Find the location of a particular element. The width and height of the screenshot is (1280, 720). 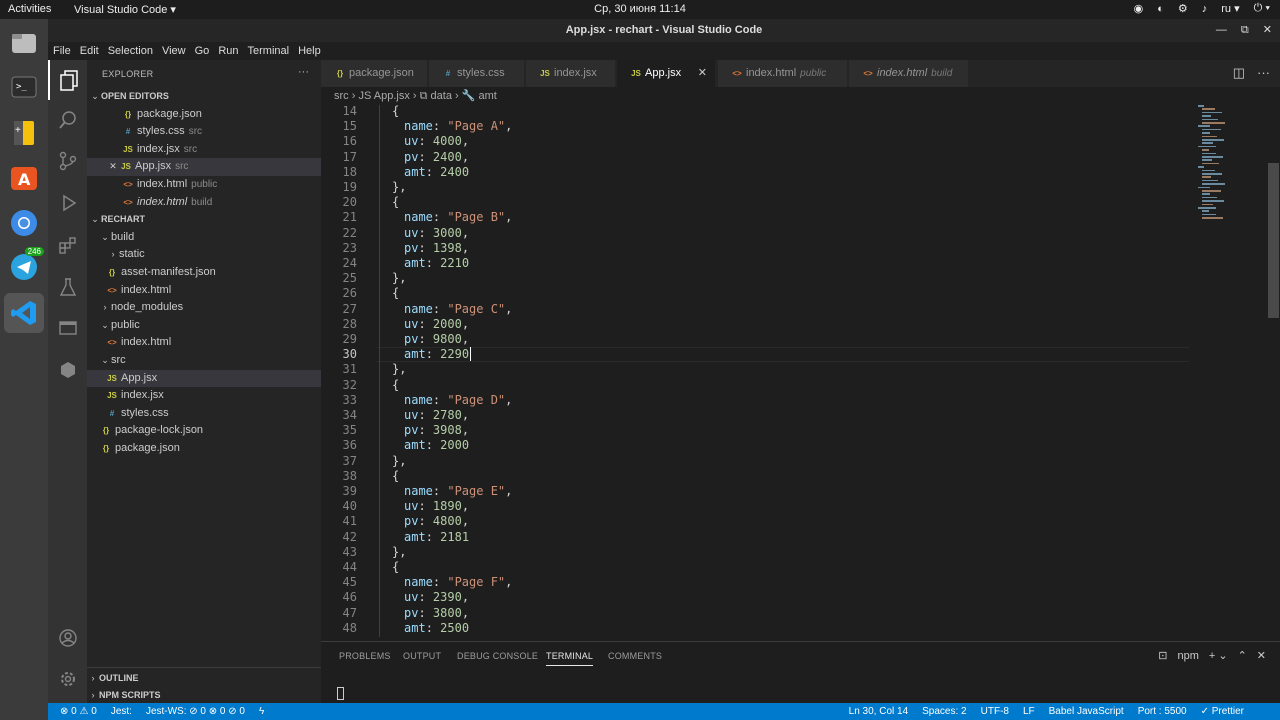

panel-tab: TERMINAL is located at coordinates (570, 658).